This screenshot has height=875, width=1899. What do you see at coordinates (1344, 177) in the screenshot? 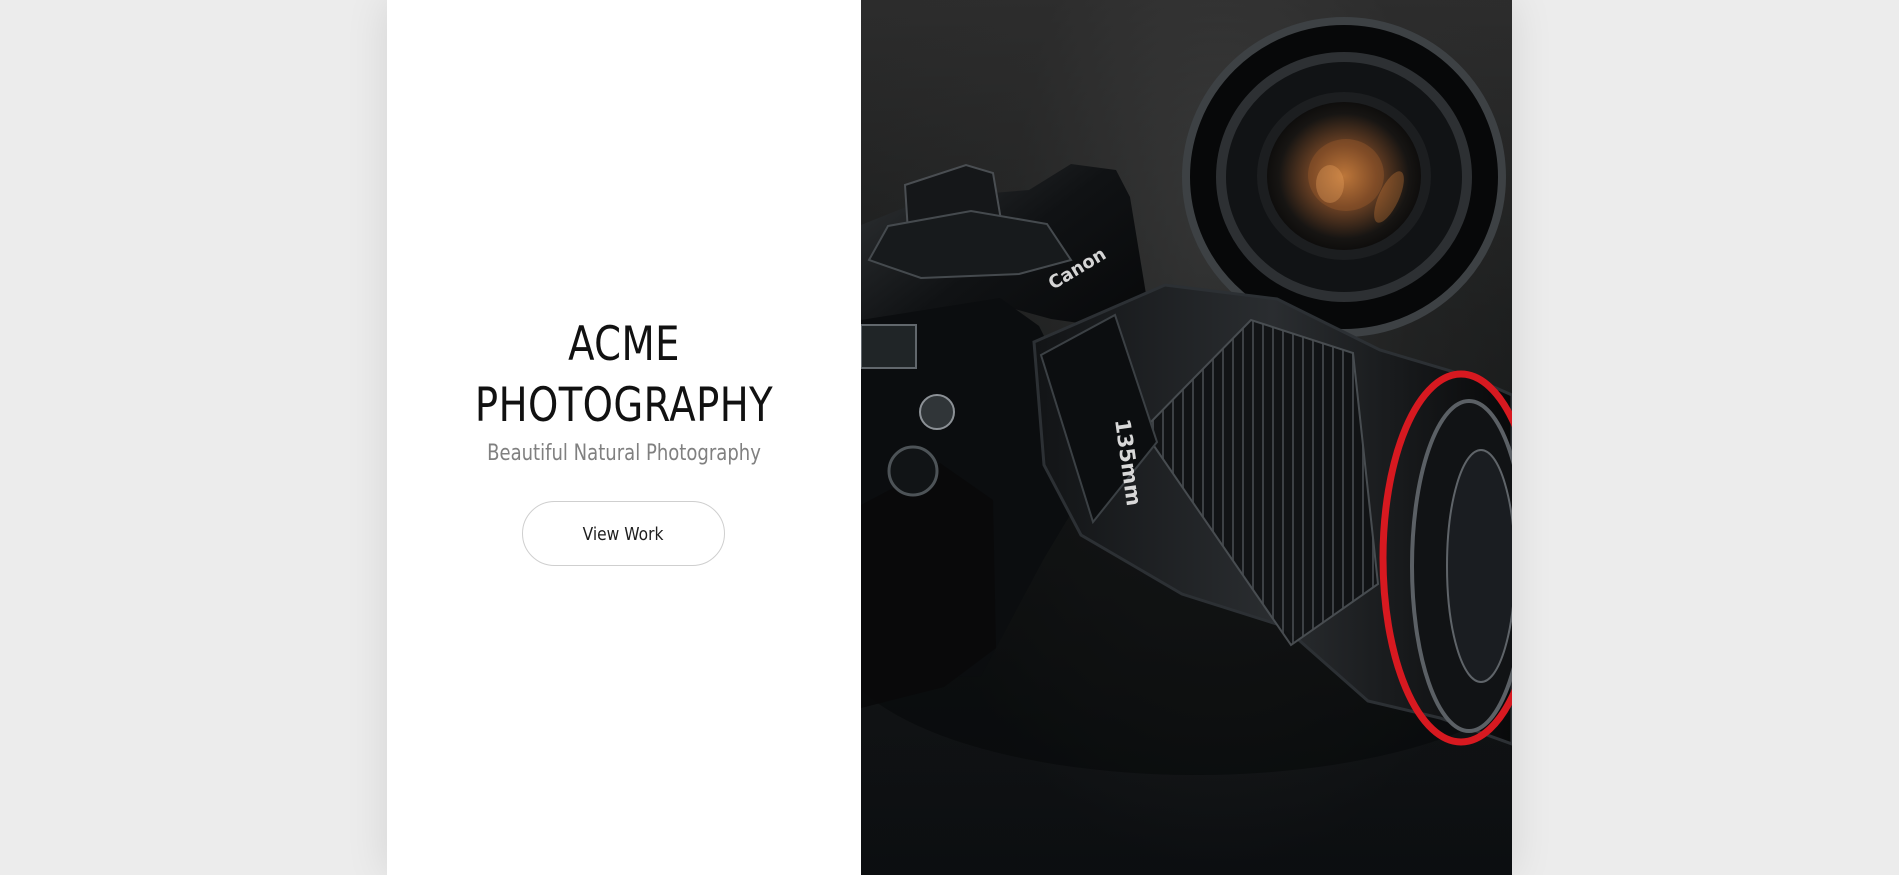
I see `front-lens` at bounding box center [1344, 177].